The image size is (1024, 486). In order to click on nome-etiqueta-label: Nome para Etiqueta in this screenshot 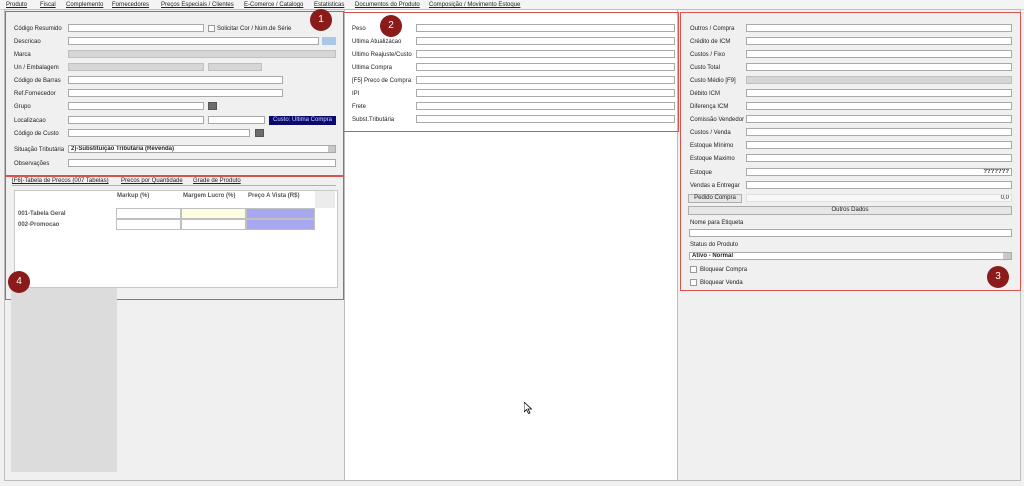, I will do `click(717, 223)`.